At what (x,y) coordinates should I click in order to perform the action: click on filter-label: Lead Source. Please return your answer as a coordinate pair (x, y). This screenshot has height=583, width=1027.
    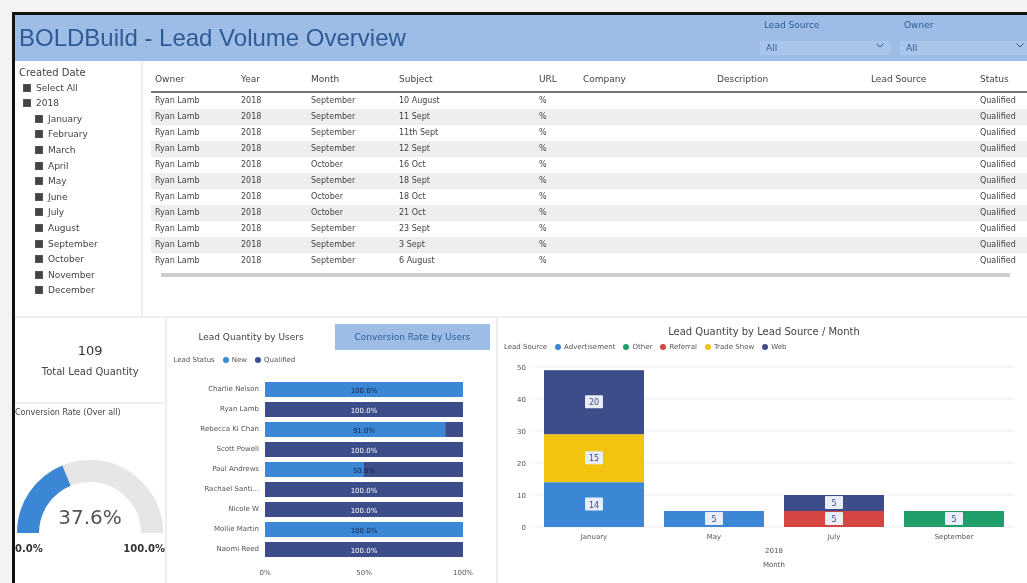
    Looking at the image, I should click on (792, 25).